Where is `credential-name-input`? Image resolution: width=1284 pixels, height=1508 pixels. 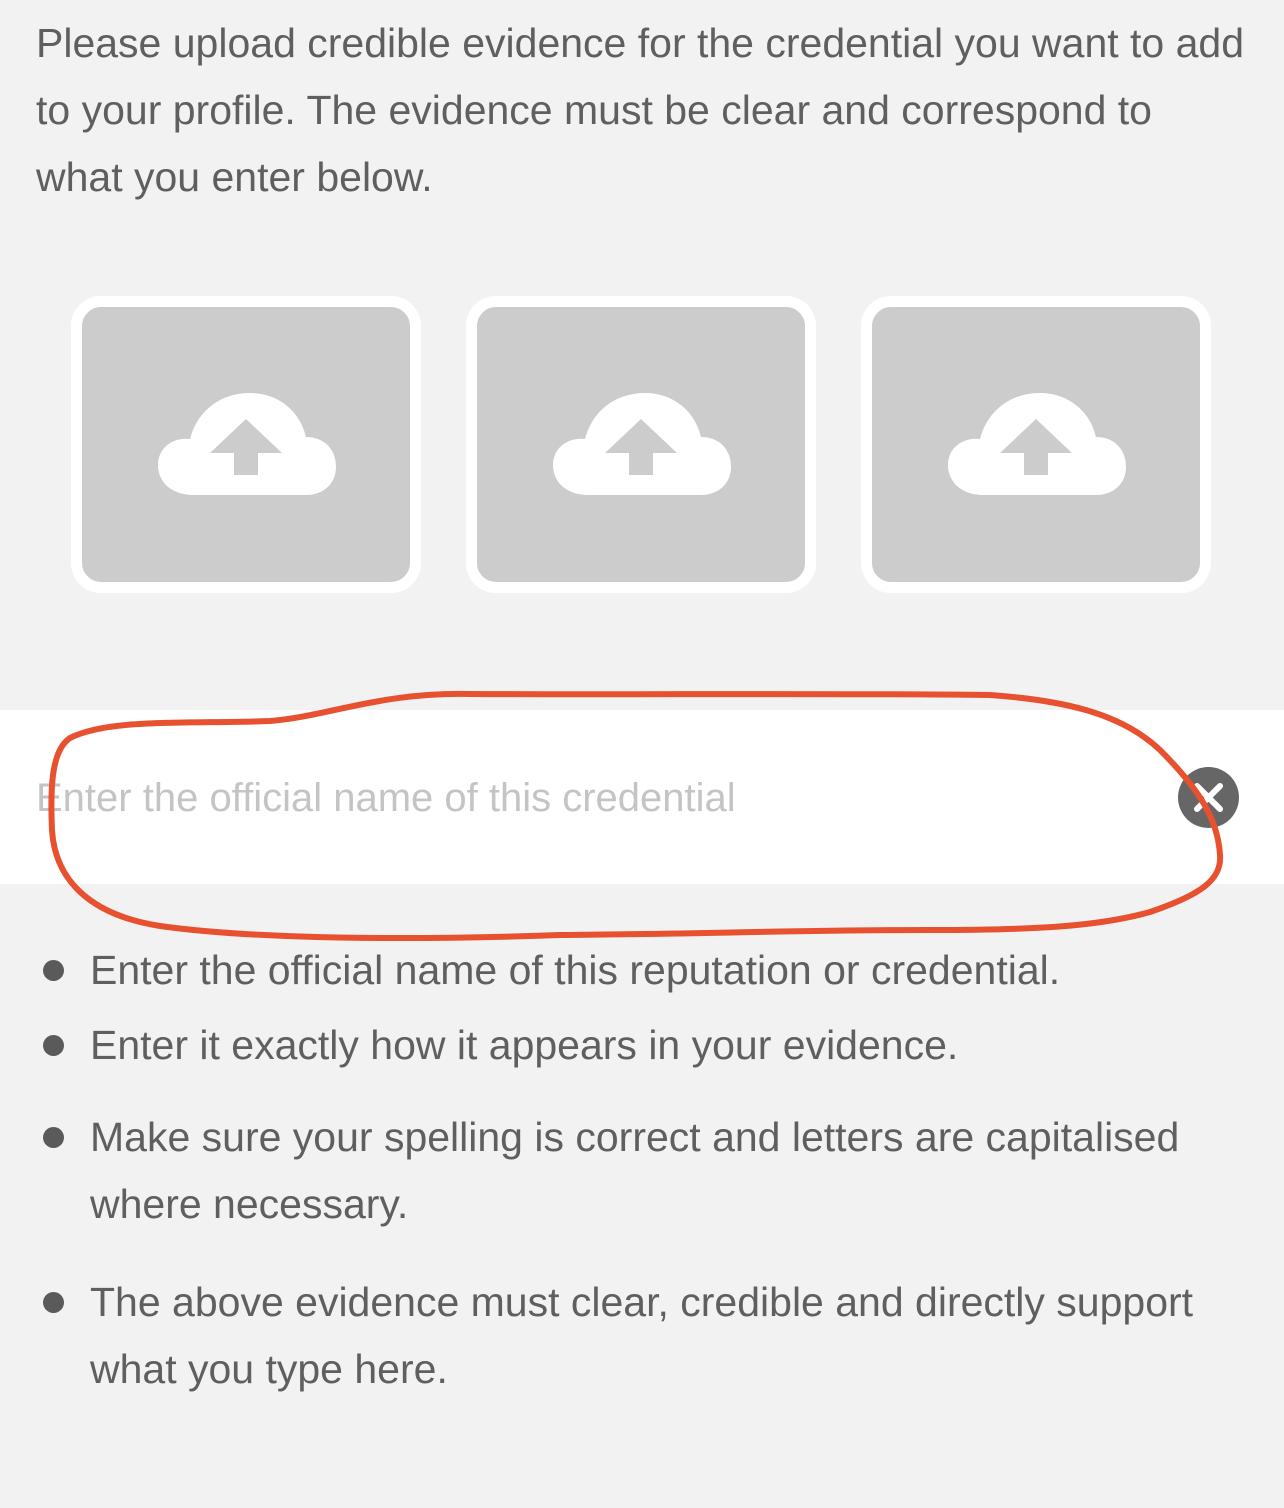 credential-name-input is located at coordinates (596, 798).